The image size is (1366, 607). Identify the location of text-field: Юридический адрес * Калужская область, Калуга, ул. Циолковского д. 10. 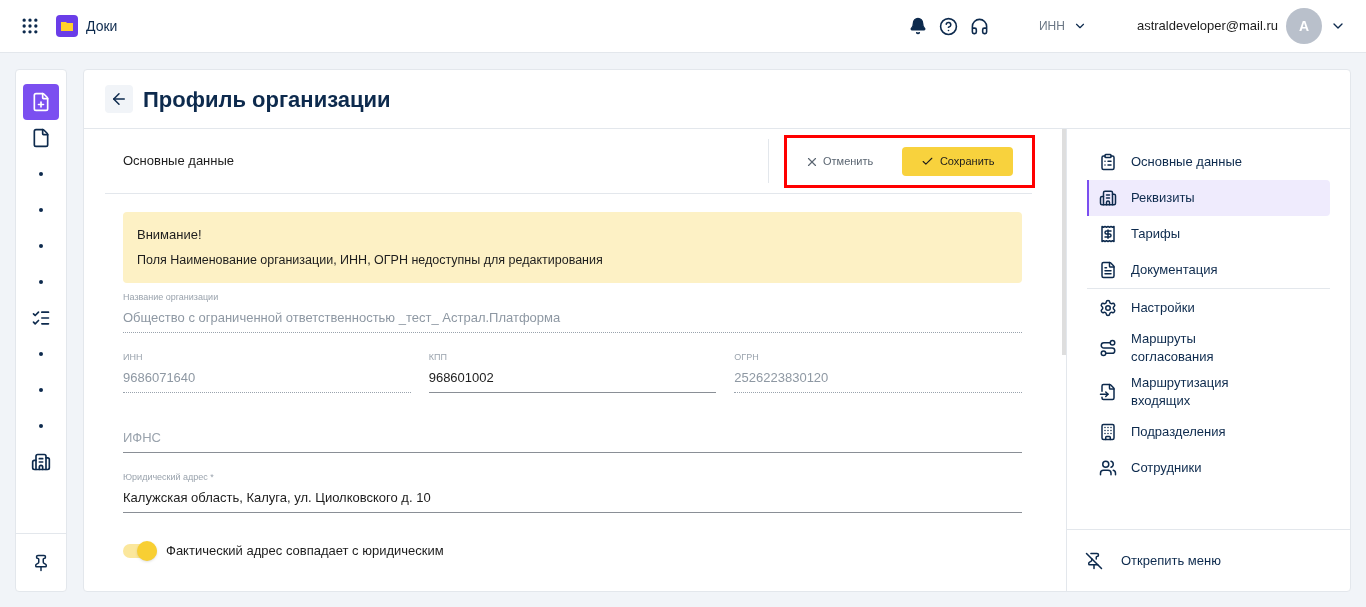
(572, 492).